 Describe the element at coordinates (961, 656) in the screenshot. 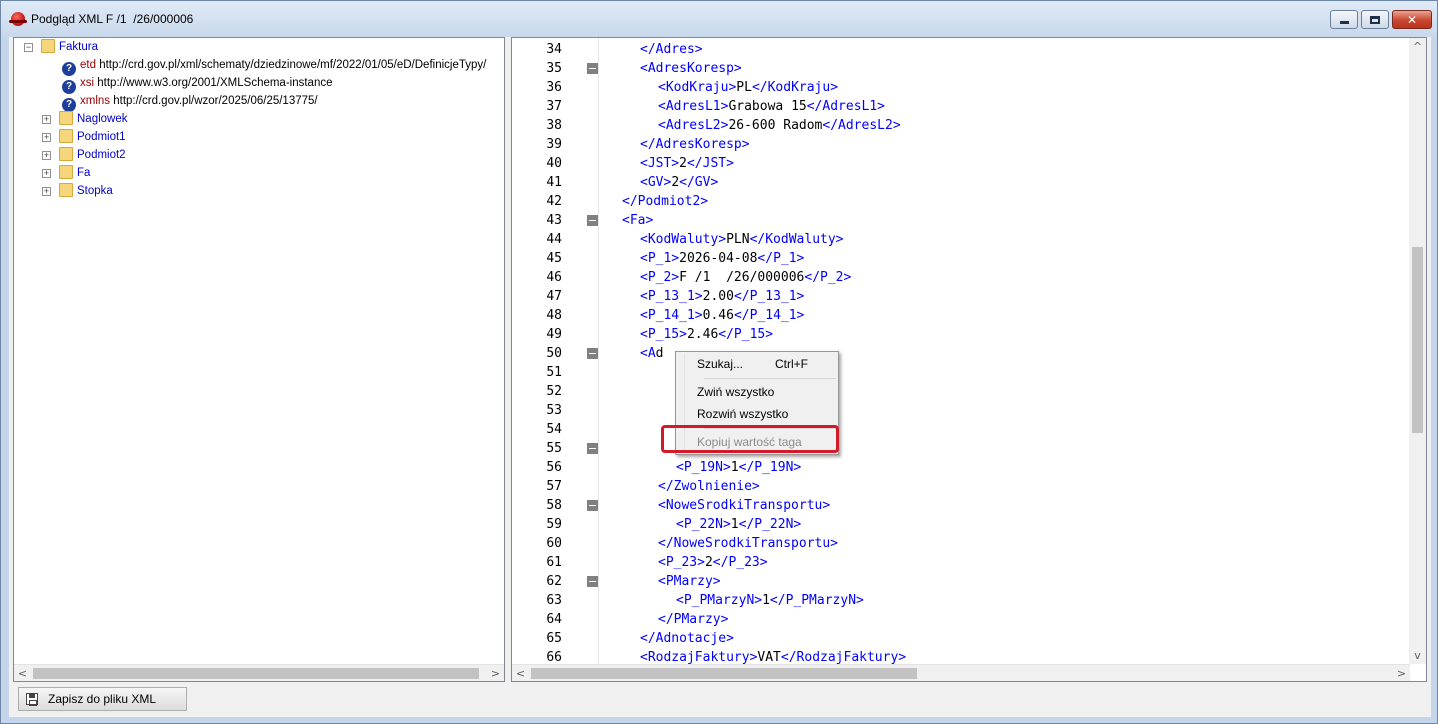

I see `code-line: 66 <RodzajFaktury>VAT</RodzajFaktury>` at that location.